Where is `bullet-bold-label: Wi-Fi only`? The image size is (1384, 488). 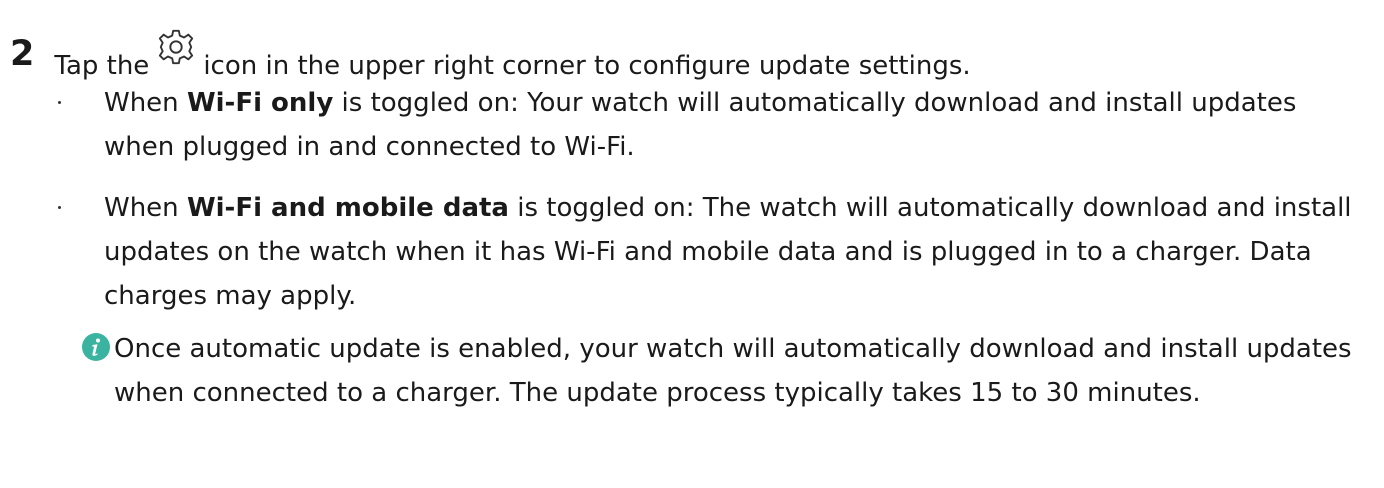
bullet-bold-label: Wi-Fi only is located at coordinates (260, 103).